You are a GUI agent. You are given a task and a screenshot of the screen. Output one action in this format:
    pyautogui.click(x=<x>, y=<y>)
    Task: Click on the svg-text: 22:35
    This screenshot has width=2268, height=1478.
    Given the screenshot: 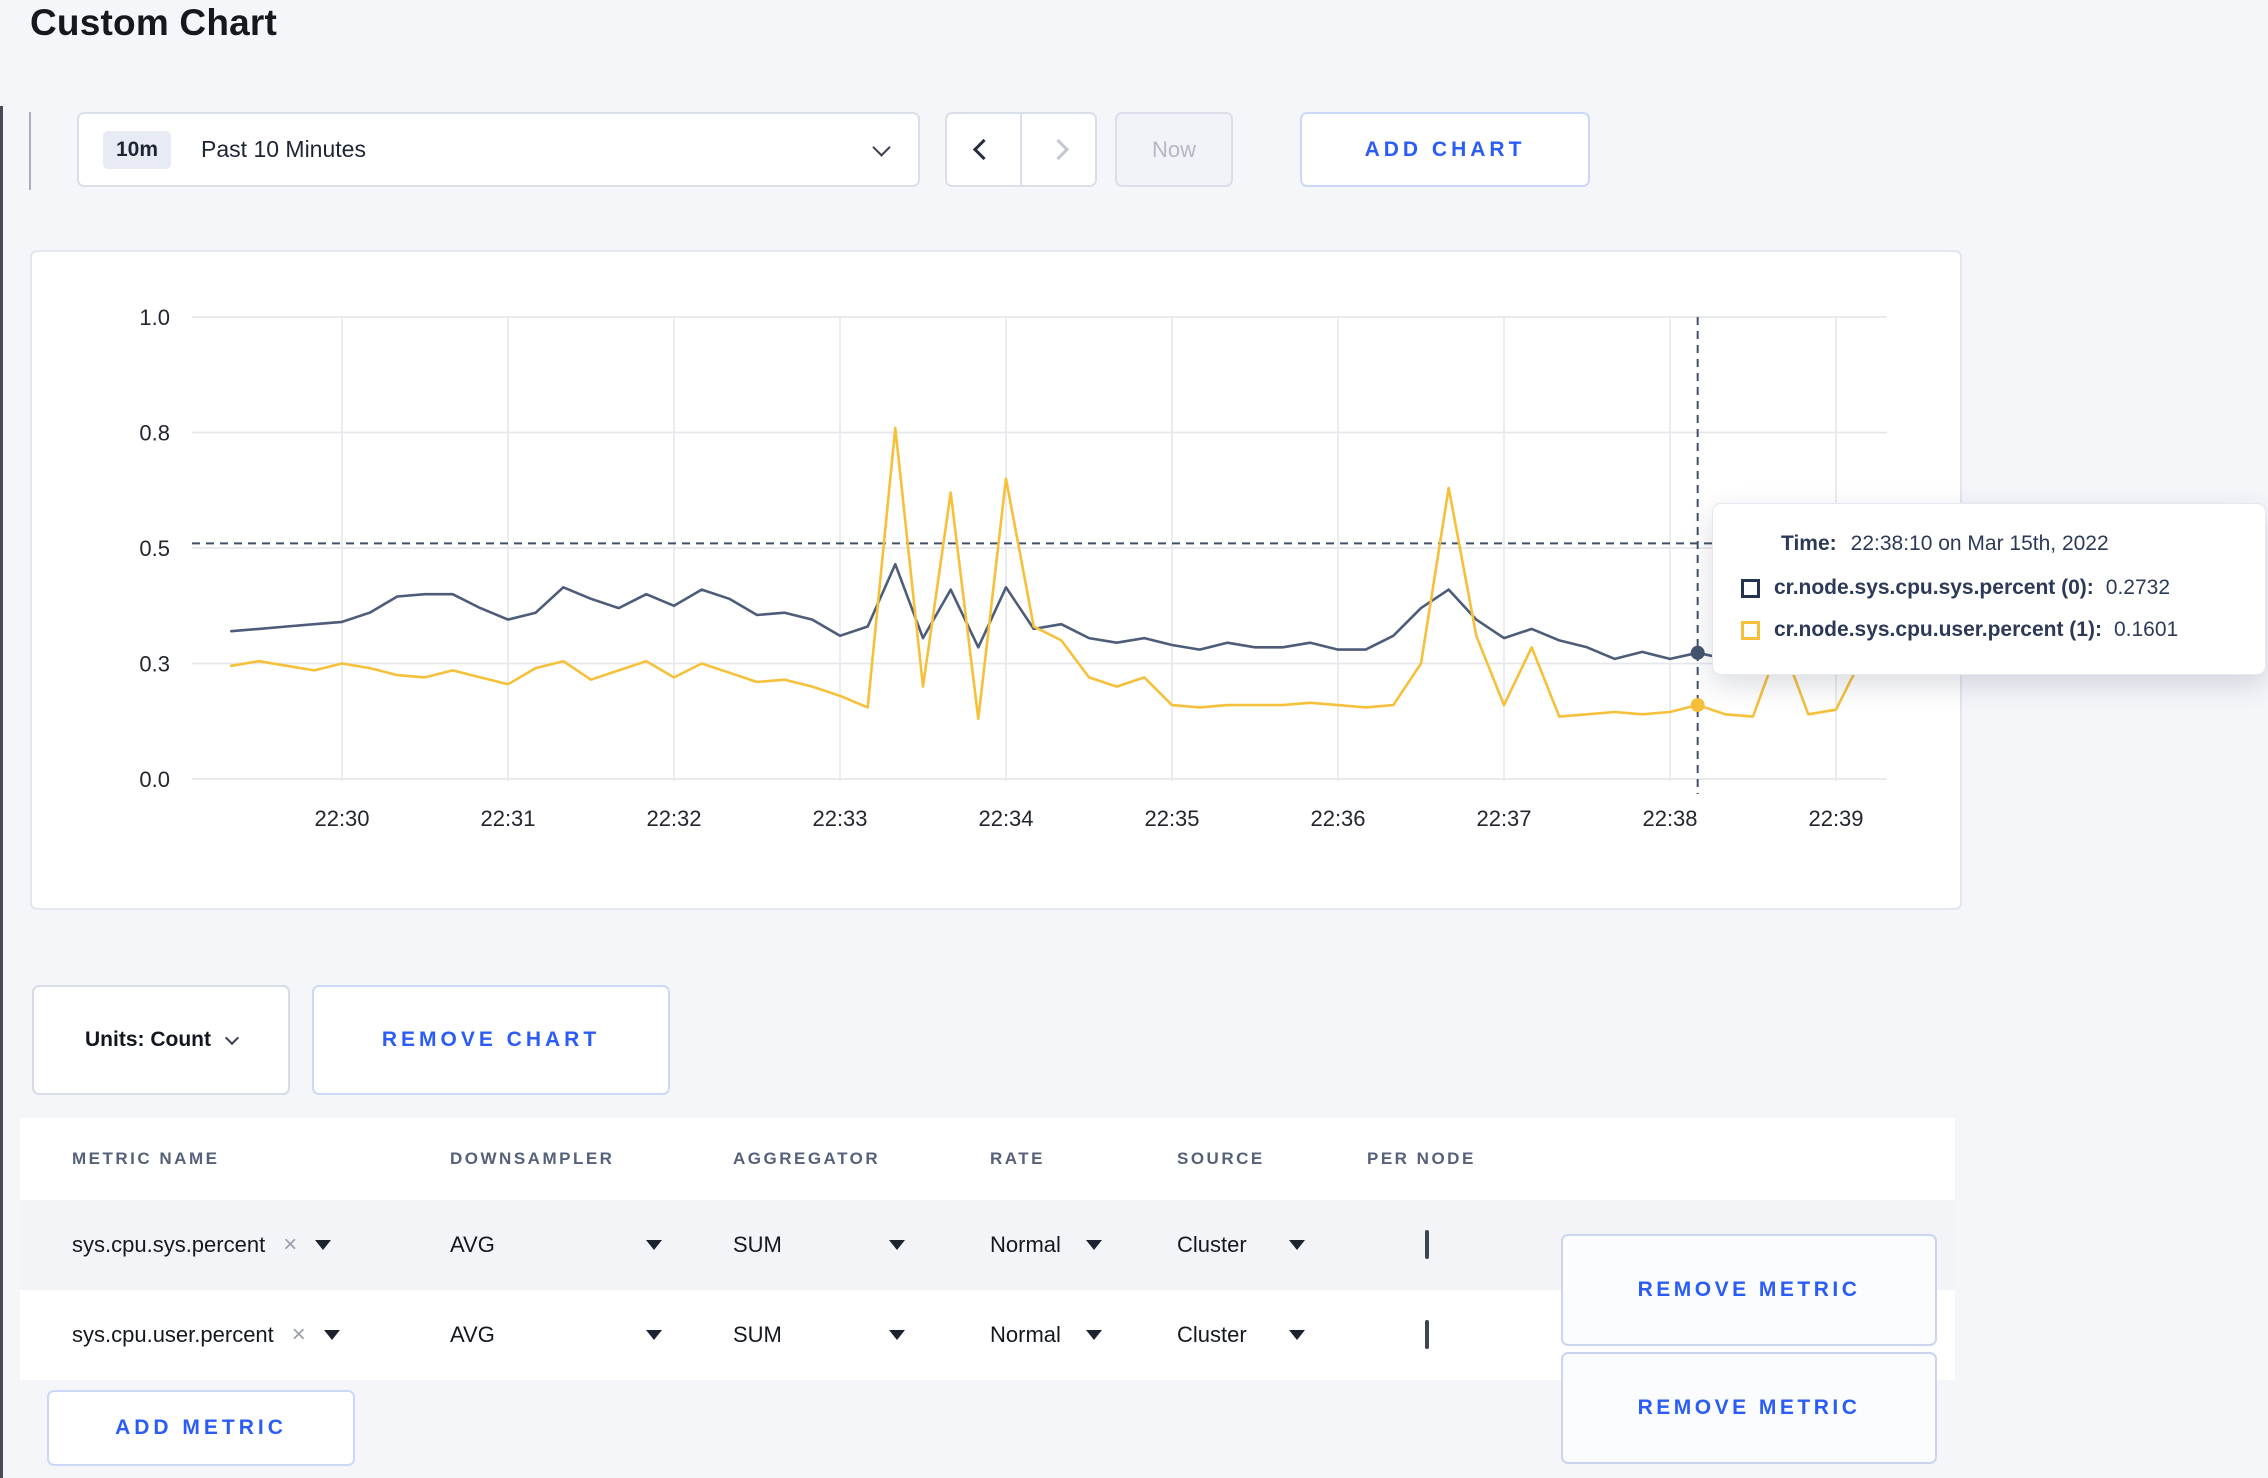 What is the action you would take?
    pyautogui.click(x=1171, y=818)
    